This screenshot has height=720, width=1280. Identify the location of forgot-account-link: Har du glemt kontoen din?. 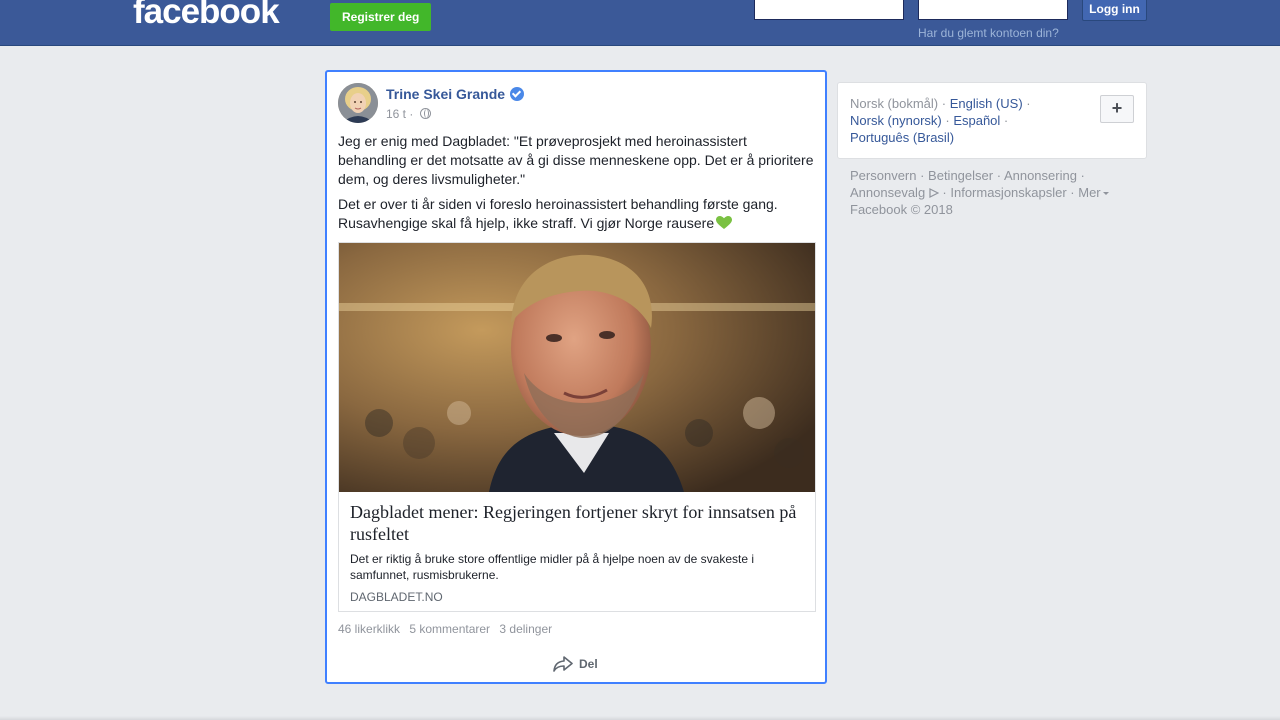
(988, 33).